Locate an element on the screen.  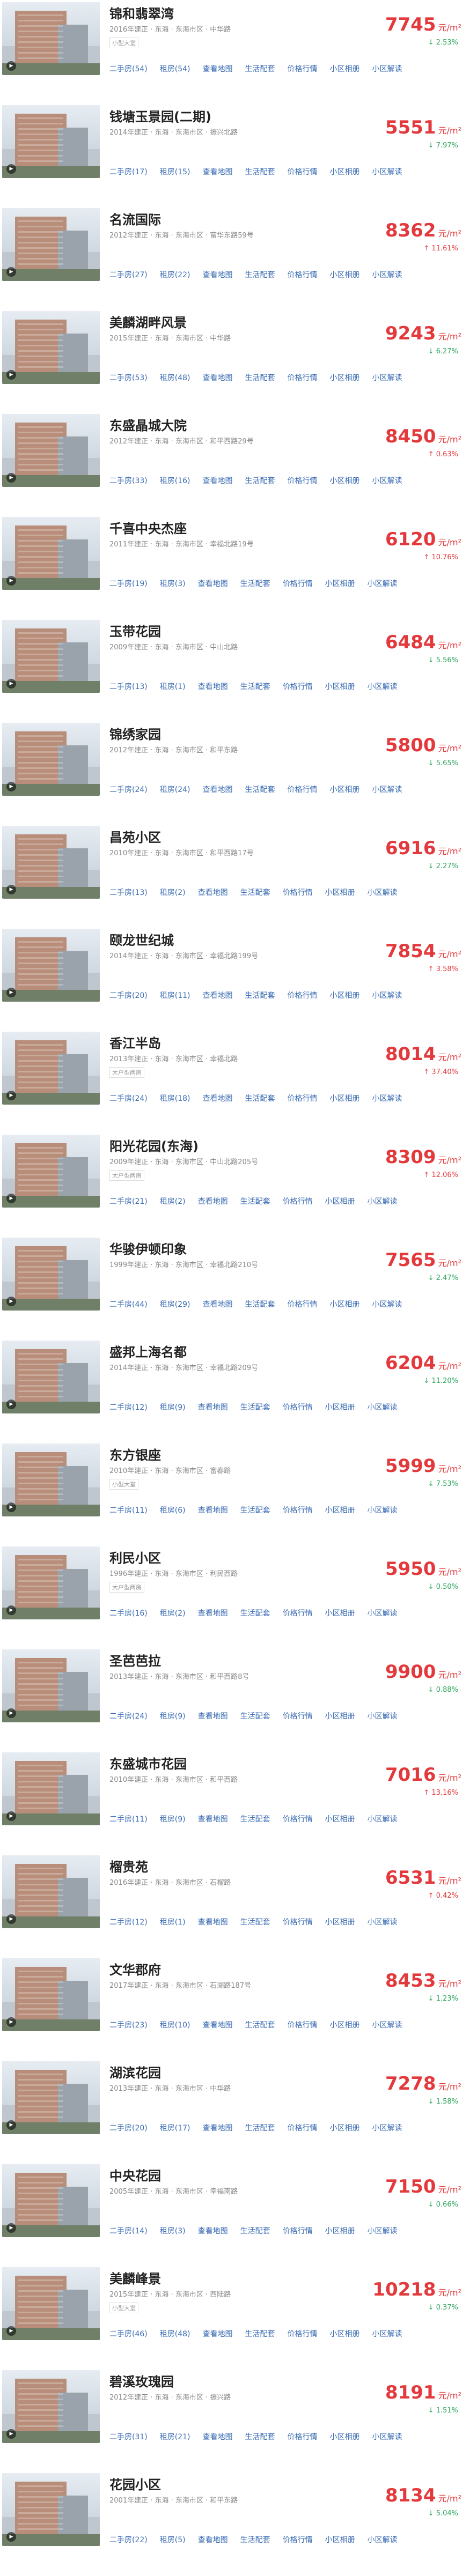
community-name: 碧溪玫瑰园 is located at coordinates (141, 2380).